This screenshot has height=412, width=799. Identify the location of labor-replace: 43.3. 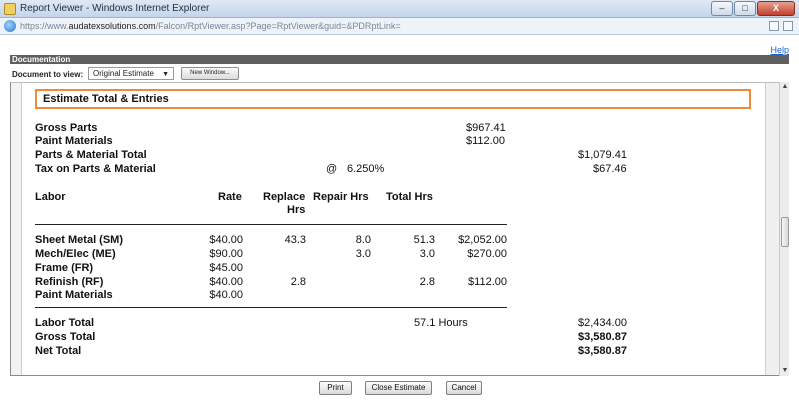
(295, 240).